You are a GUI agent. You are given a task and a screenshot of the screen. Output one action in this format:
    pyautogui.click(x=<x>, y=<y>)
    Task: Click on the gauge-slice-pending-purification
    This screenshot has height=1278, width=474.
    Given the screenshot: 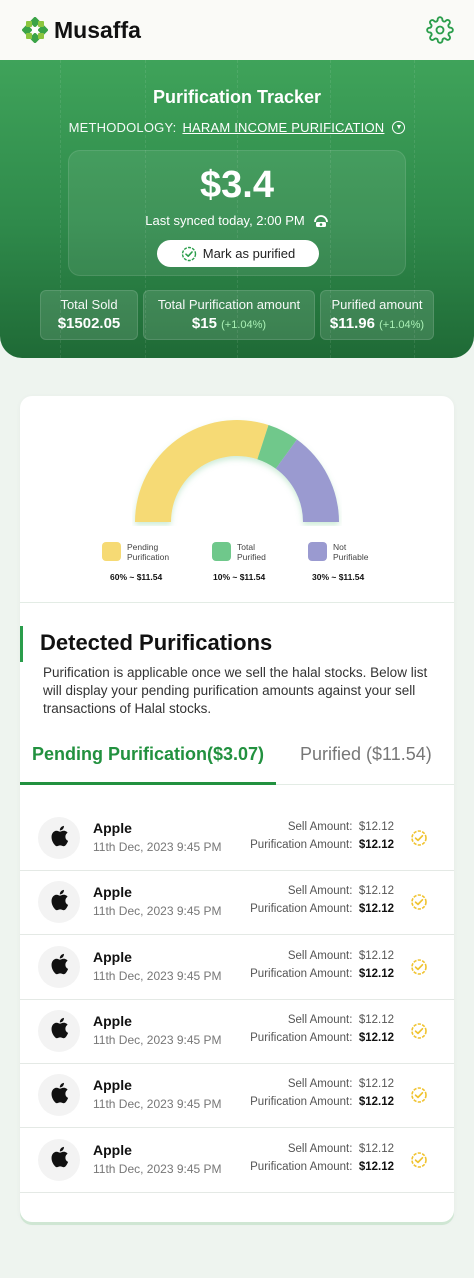 What is the action you would take?
    pyautogui.click(x=202, y=471)
    